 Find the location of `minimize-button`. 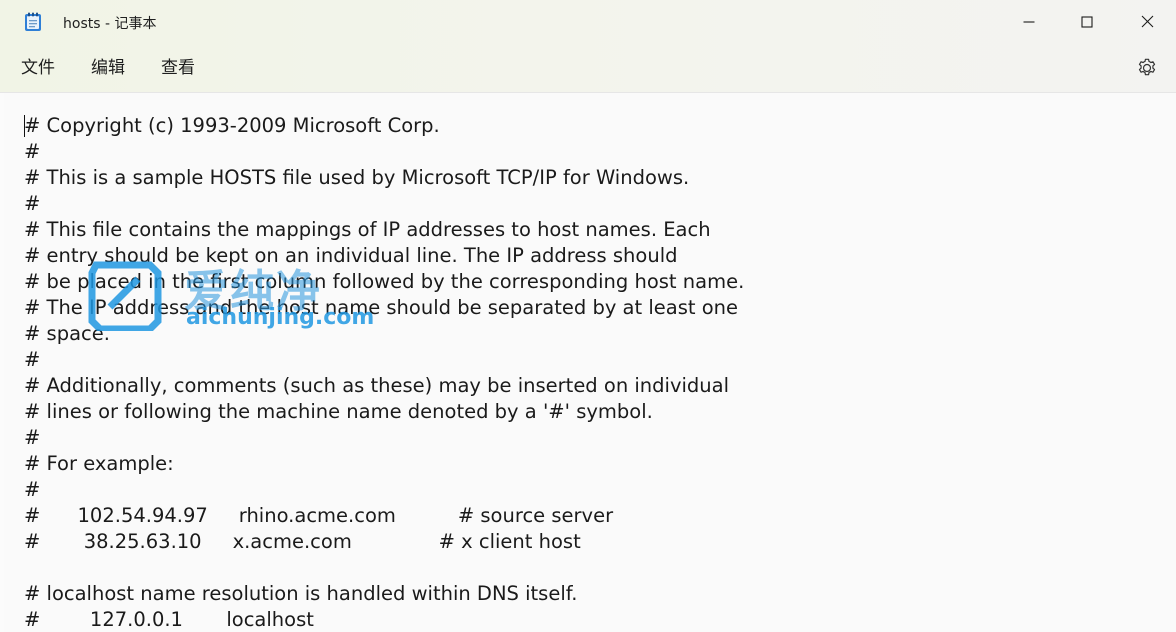

minimize-button is located at coordinates (1029, 22).